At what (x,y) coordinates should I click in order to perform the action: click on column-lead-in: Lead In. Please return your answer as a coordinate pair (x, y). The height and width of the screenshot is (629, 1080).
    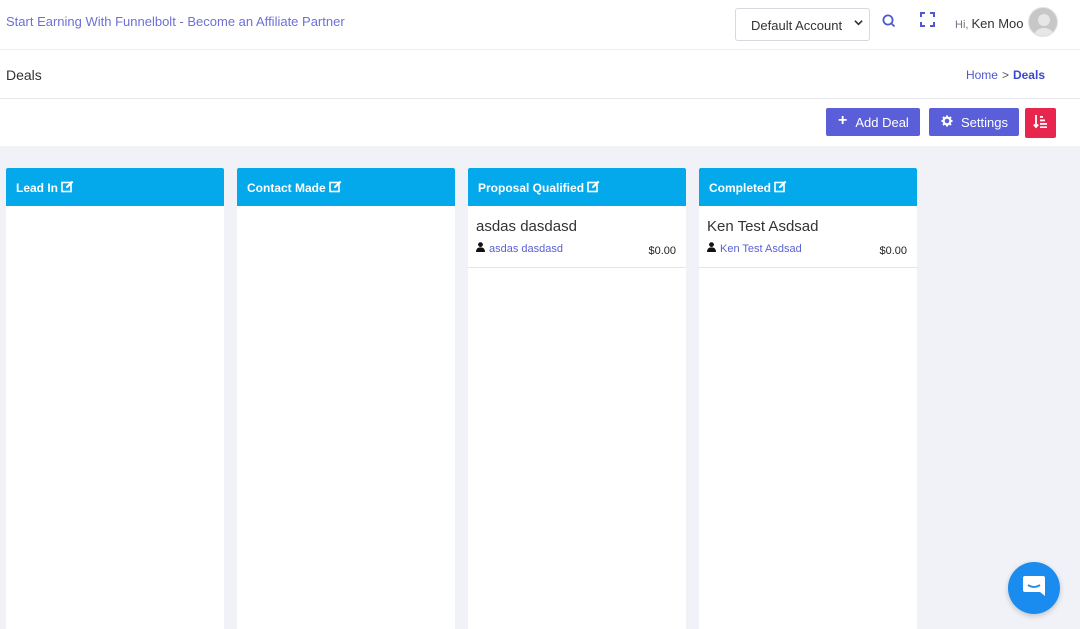
    Looking at the image, I should click on (115, 398).